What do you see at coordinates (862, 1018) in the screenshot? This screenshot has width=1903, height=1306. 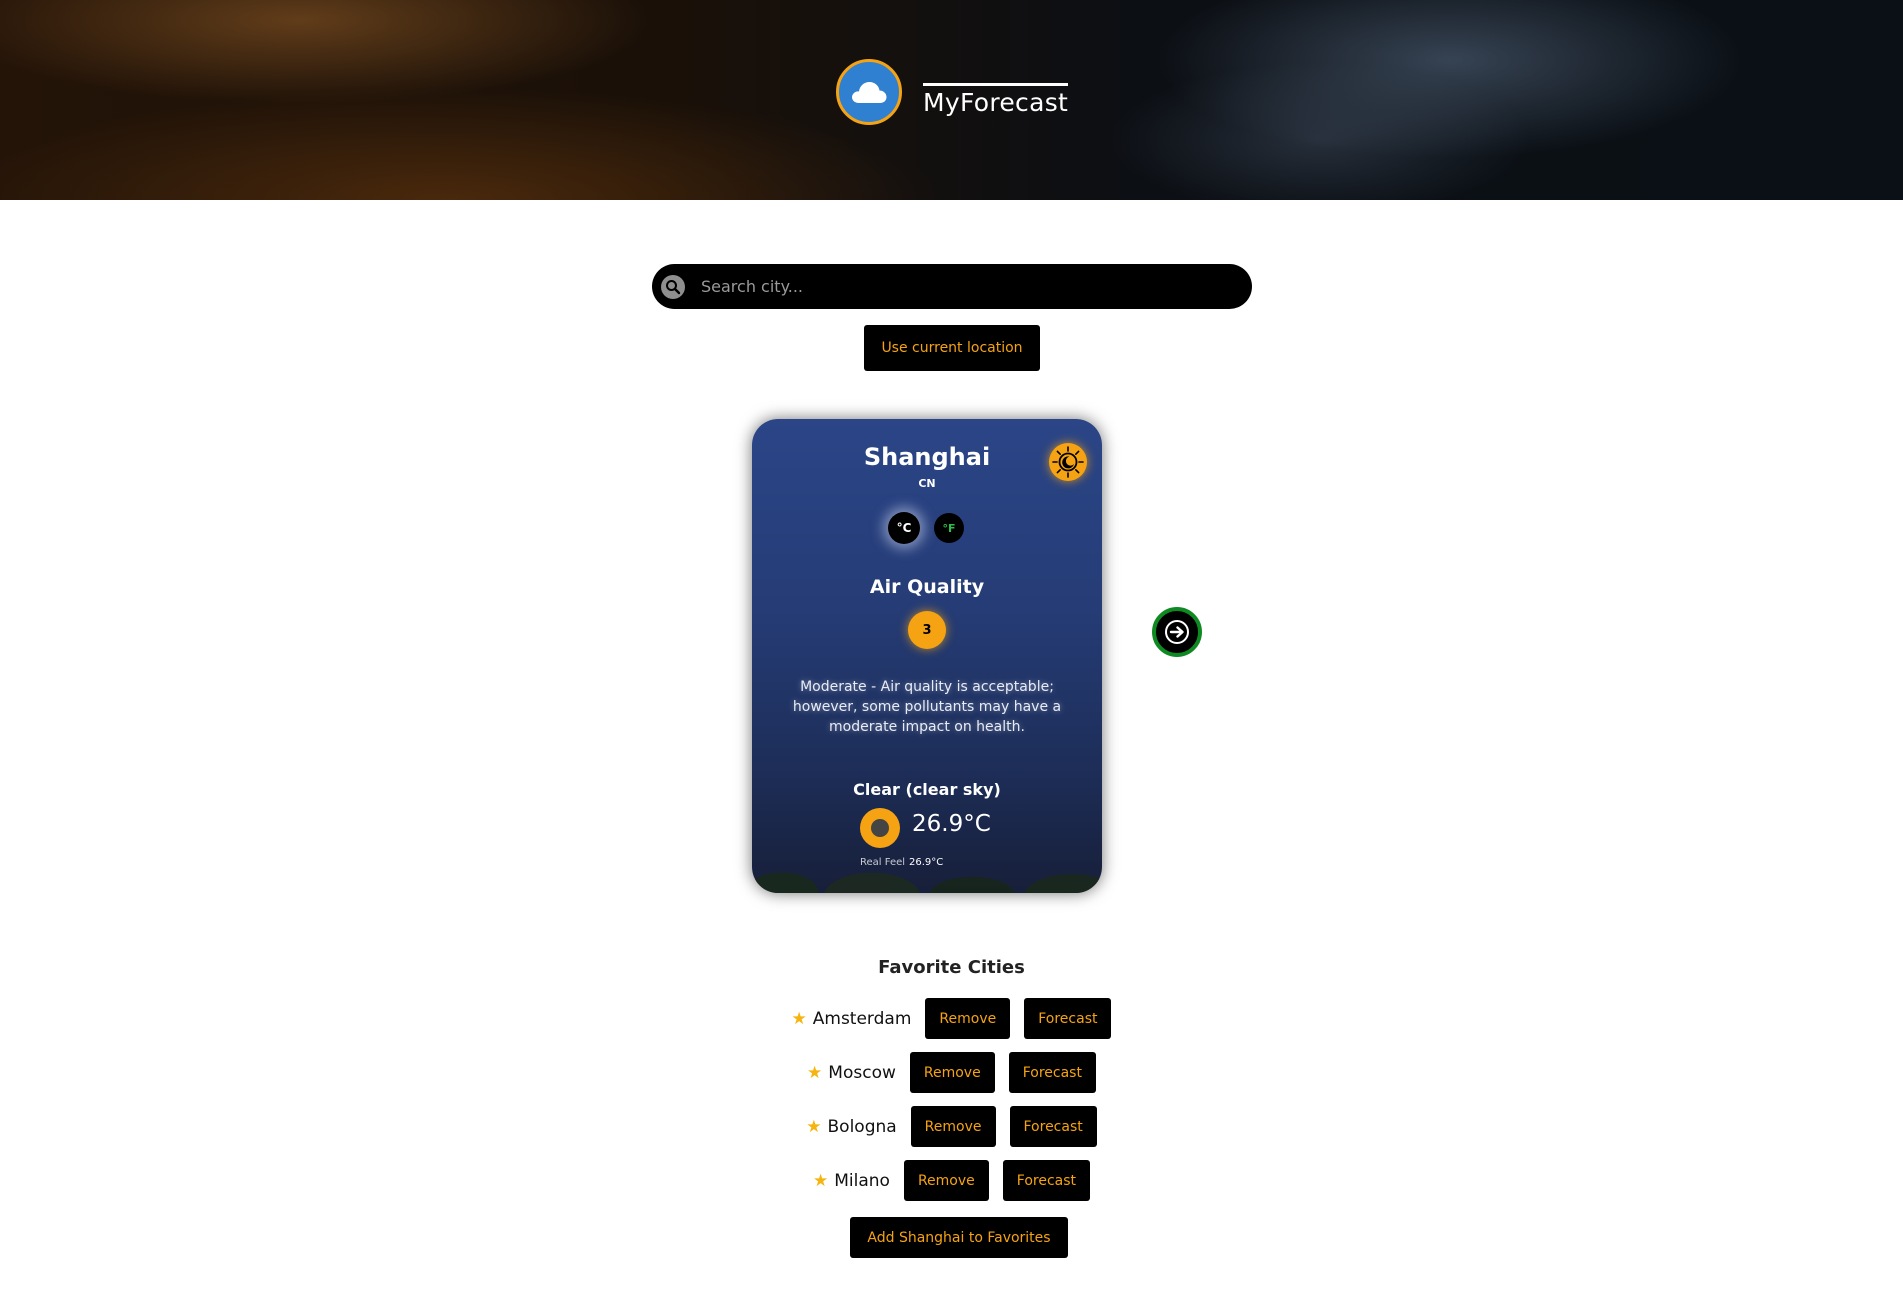 I see `favorite-city-name: Amsterdam` at bounding box center [862, 1018].